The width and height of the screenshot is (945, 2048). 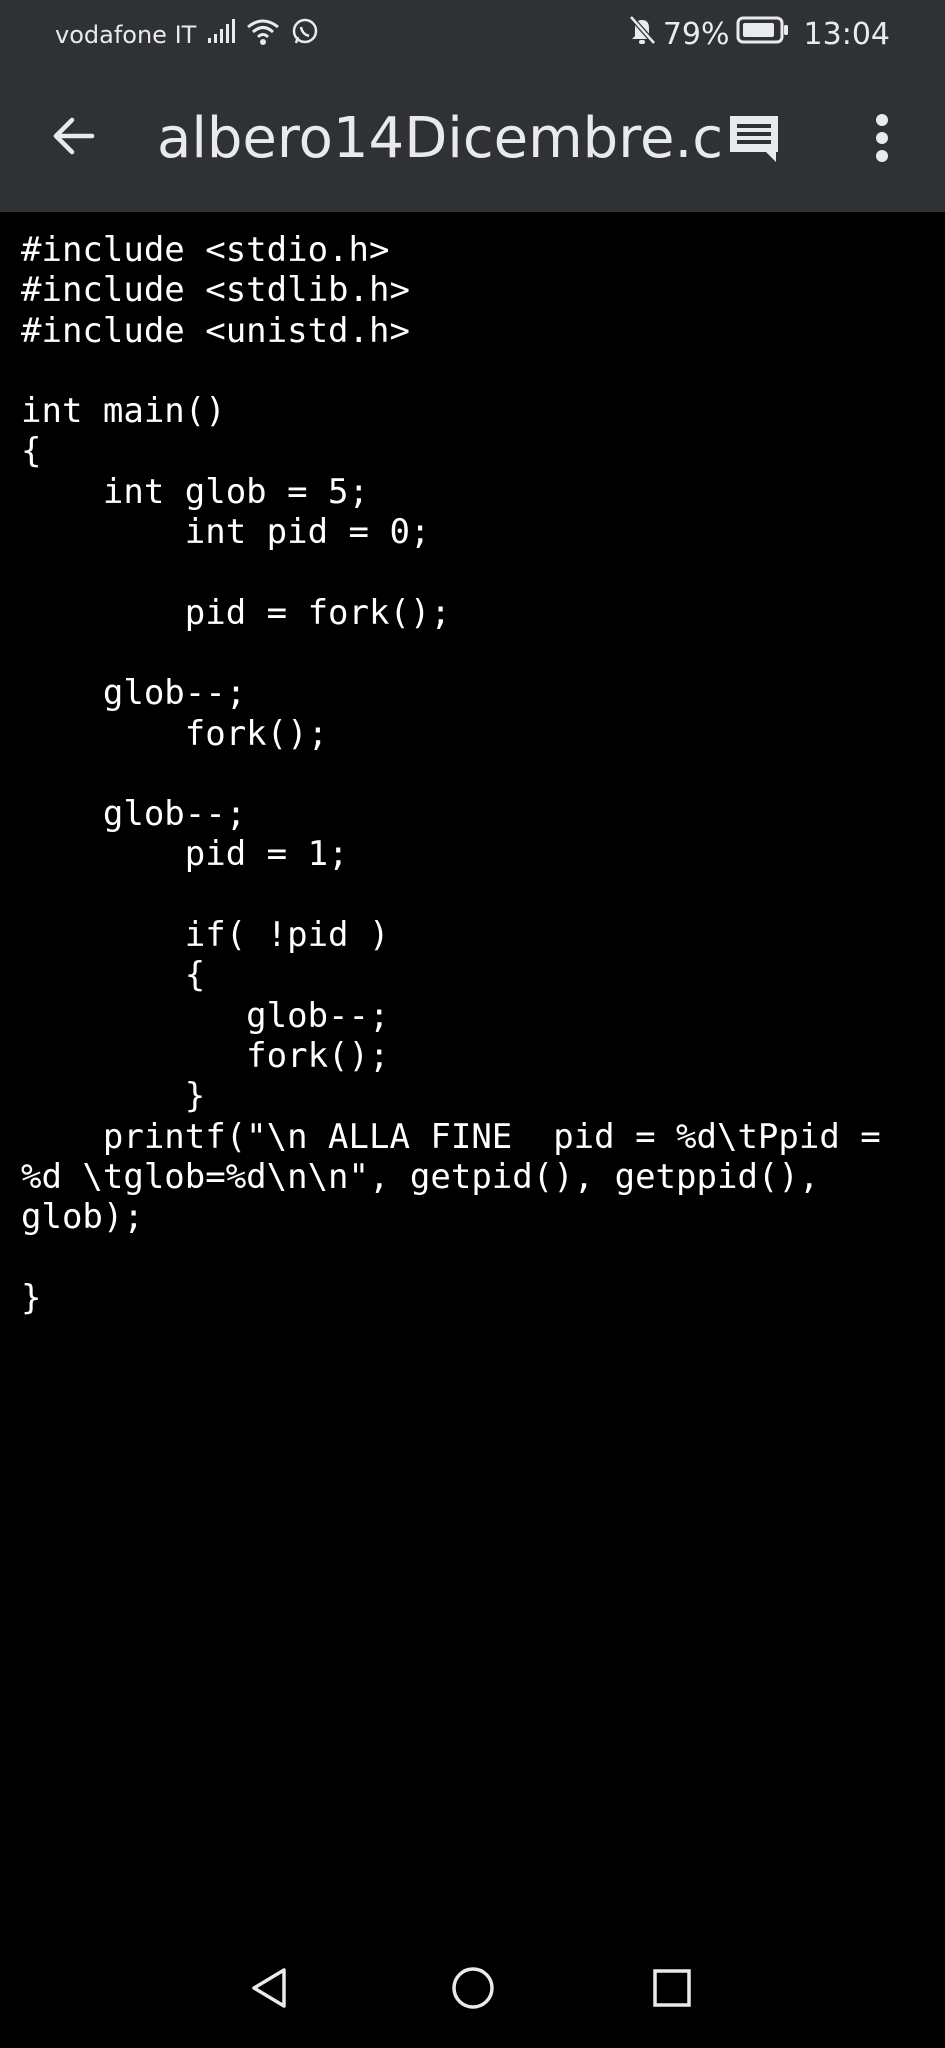 I want to click on navigation-bar, so click(x=472, y=1990).